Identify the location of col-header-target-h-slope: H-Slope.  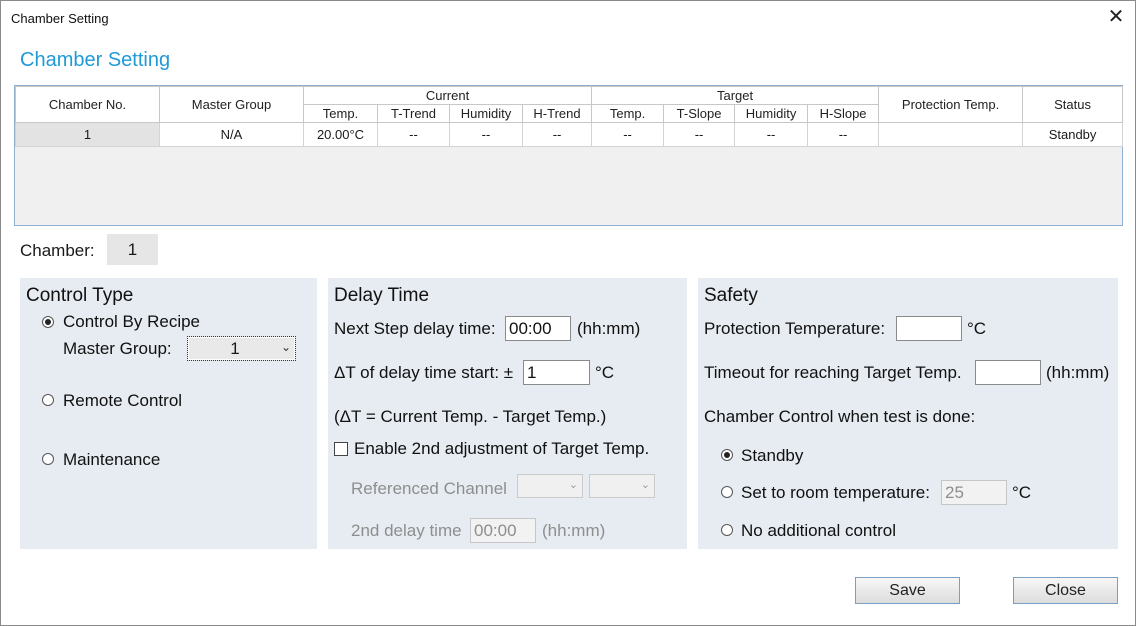
(843, 113).